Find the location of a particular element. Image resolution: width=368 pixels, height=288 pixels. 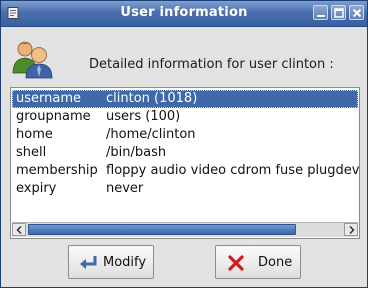

maximize-icon is located at coordinates (339, 13).